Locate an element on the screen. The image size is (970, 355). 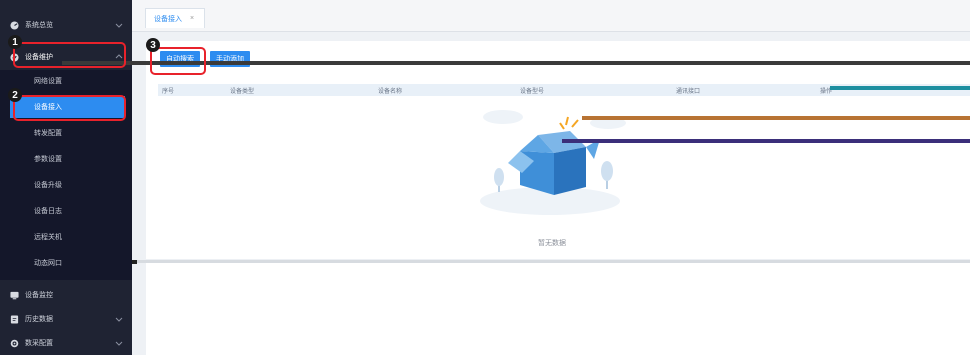
submenu-remote-shutdown: 远程关机 is located at coordinates (66, 237).